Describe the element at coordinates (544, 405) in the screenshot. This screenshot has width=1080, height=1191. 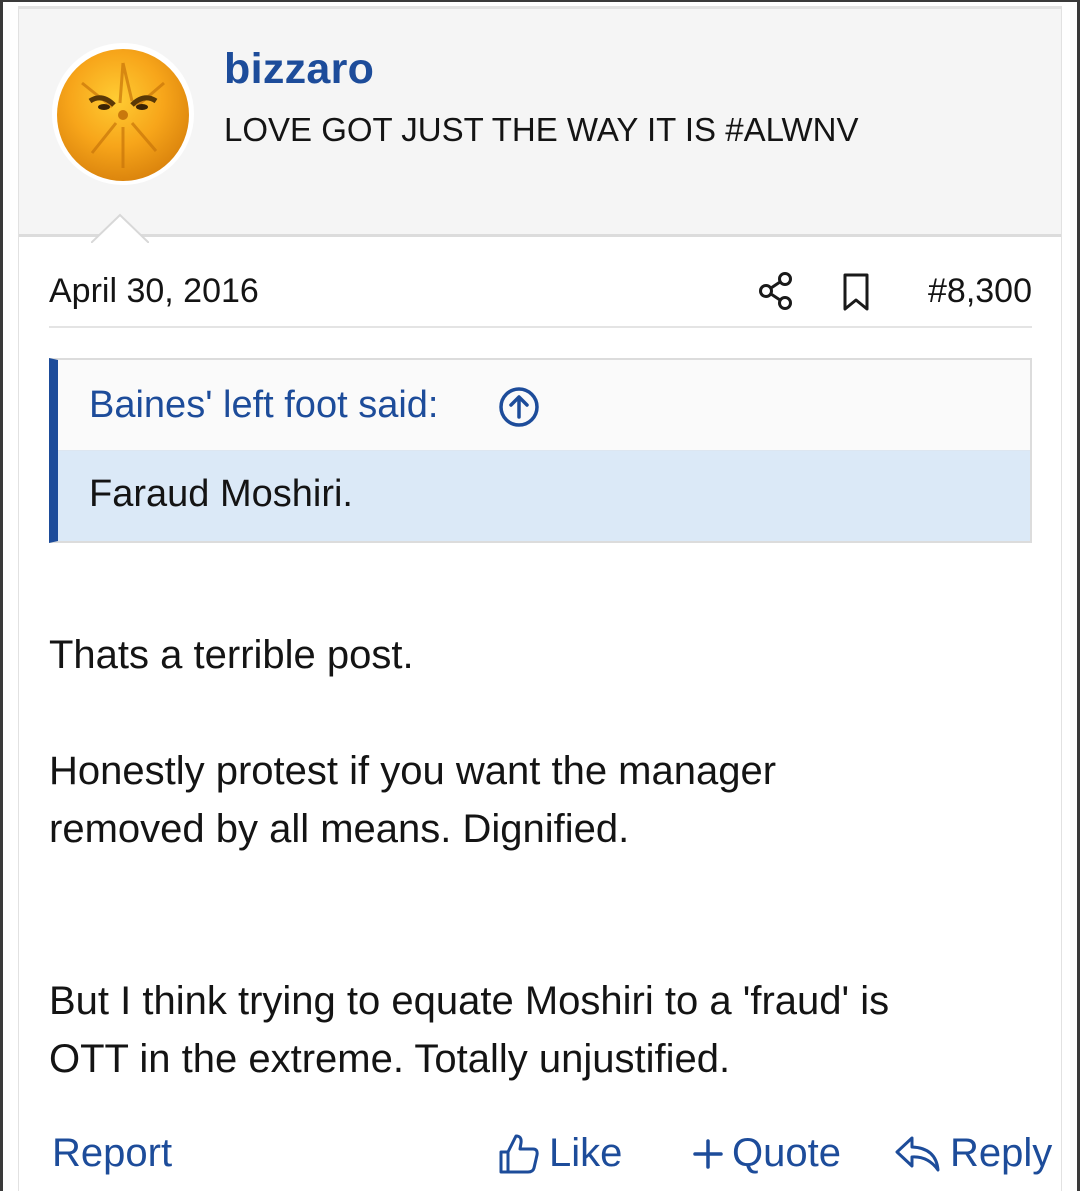
I see `quote-header: Baines' left foot said:` at that location.